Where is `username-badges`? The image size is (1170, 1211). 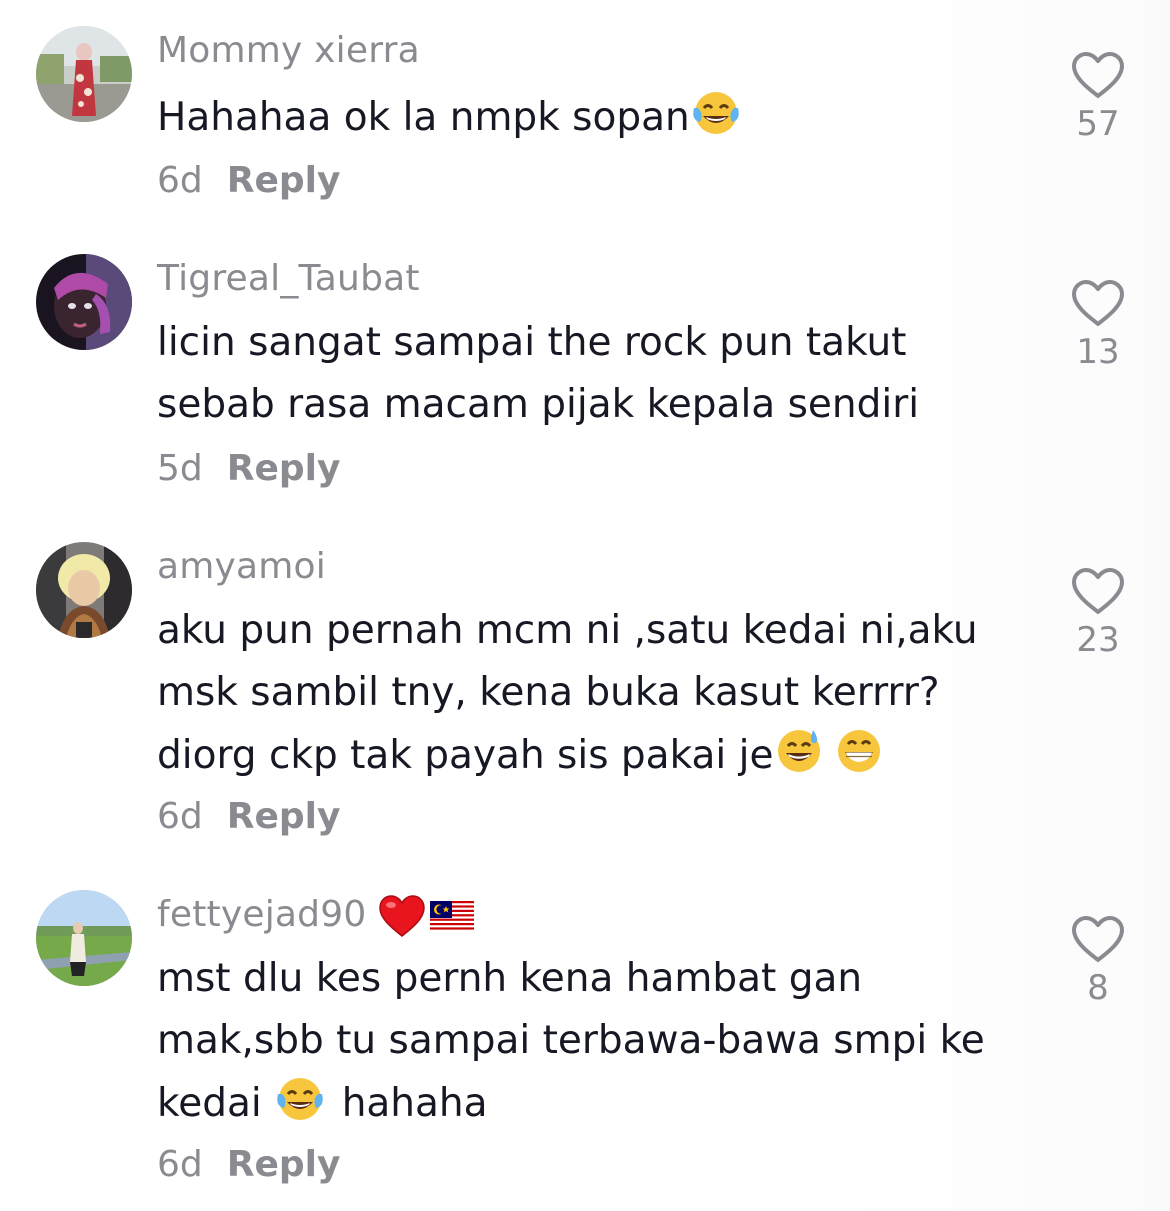
username-badges is located at coordinates (426, 916).